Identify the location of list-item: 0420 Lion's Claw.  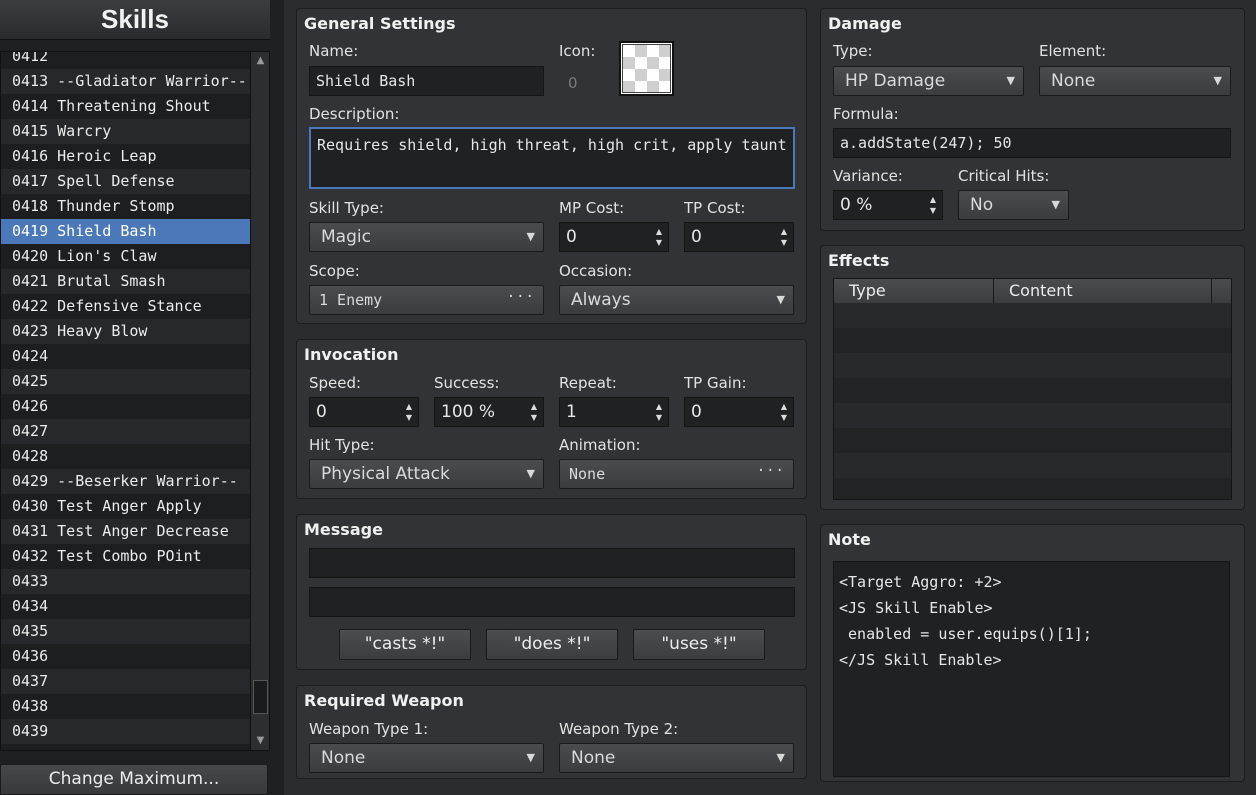
(125, 256).